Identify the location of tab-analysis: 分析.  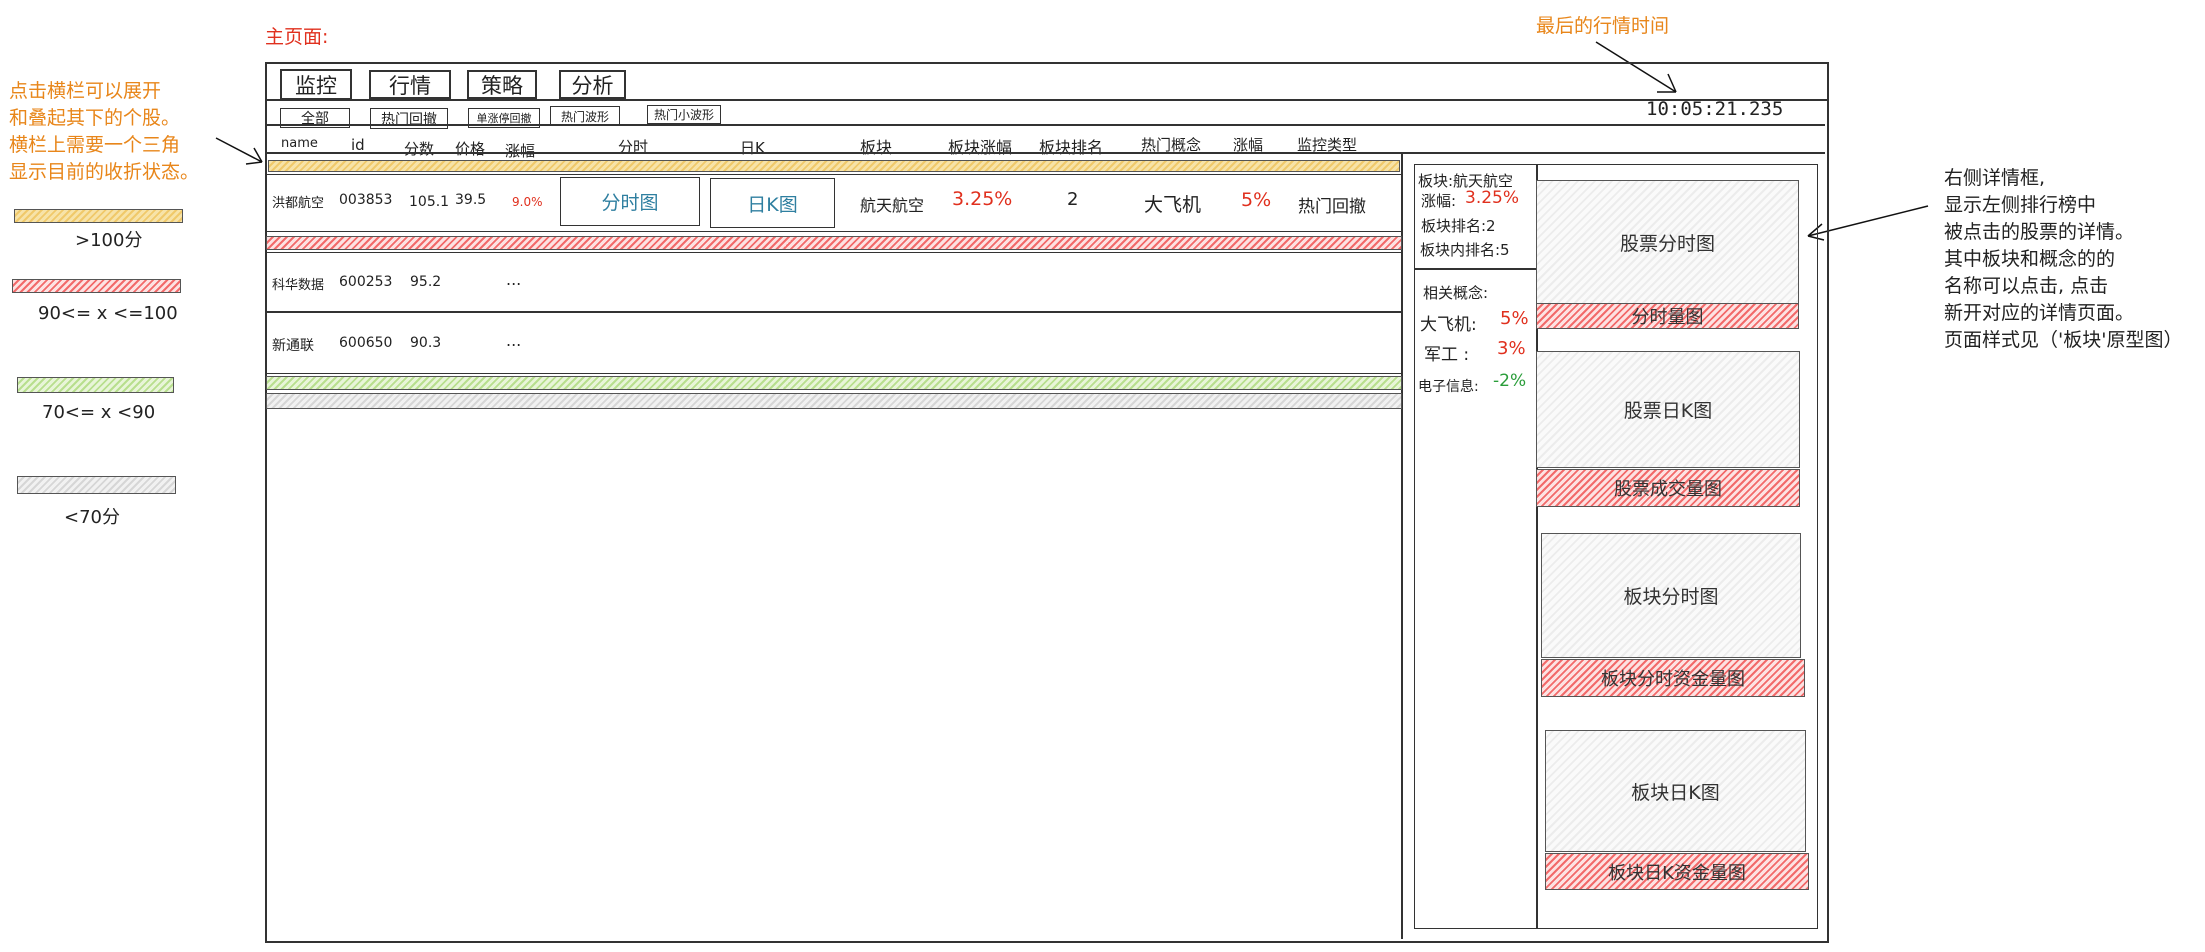
(592, 84).